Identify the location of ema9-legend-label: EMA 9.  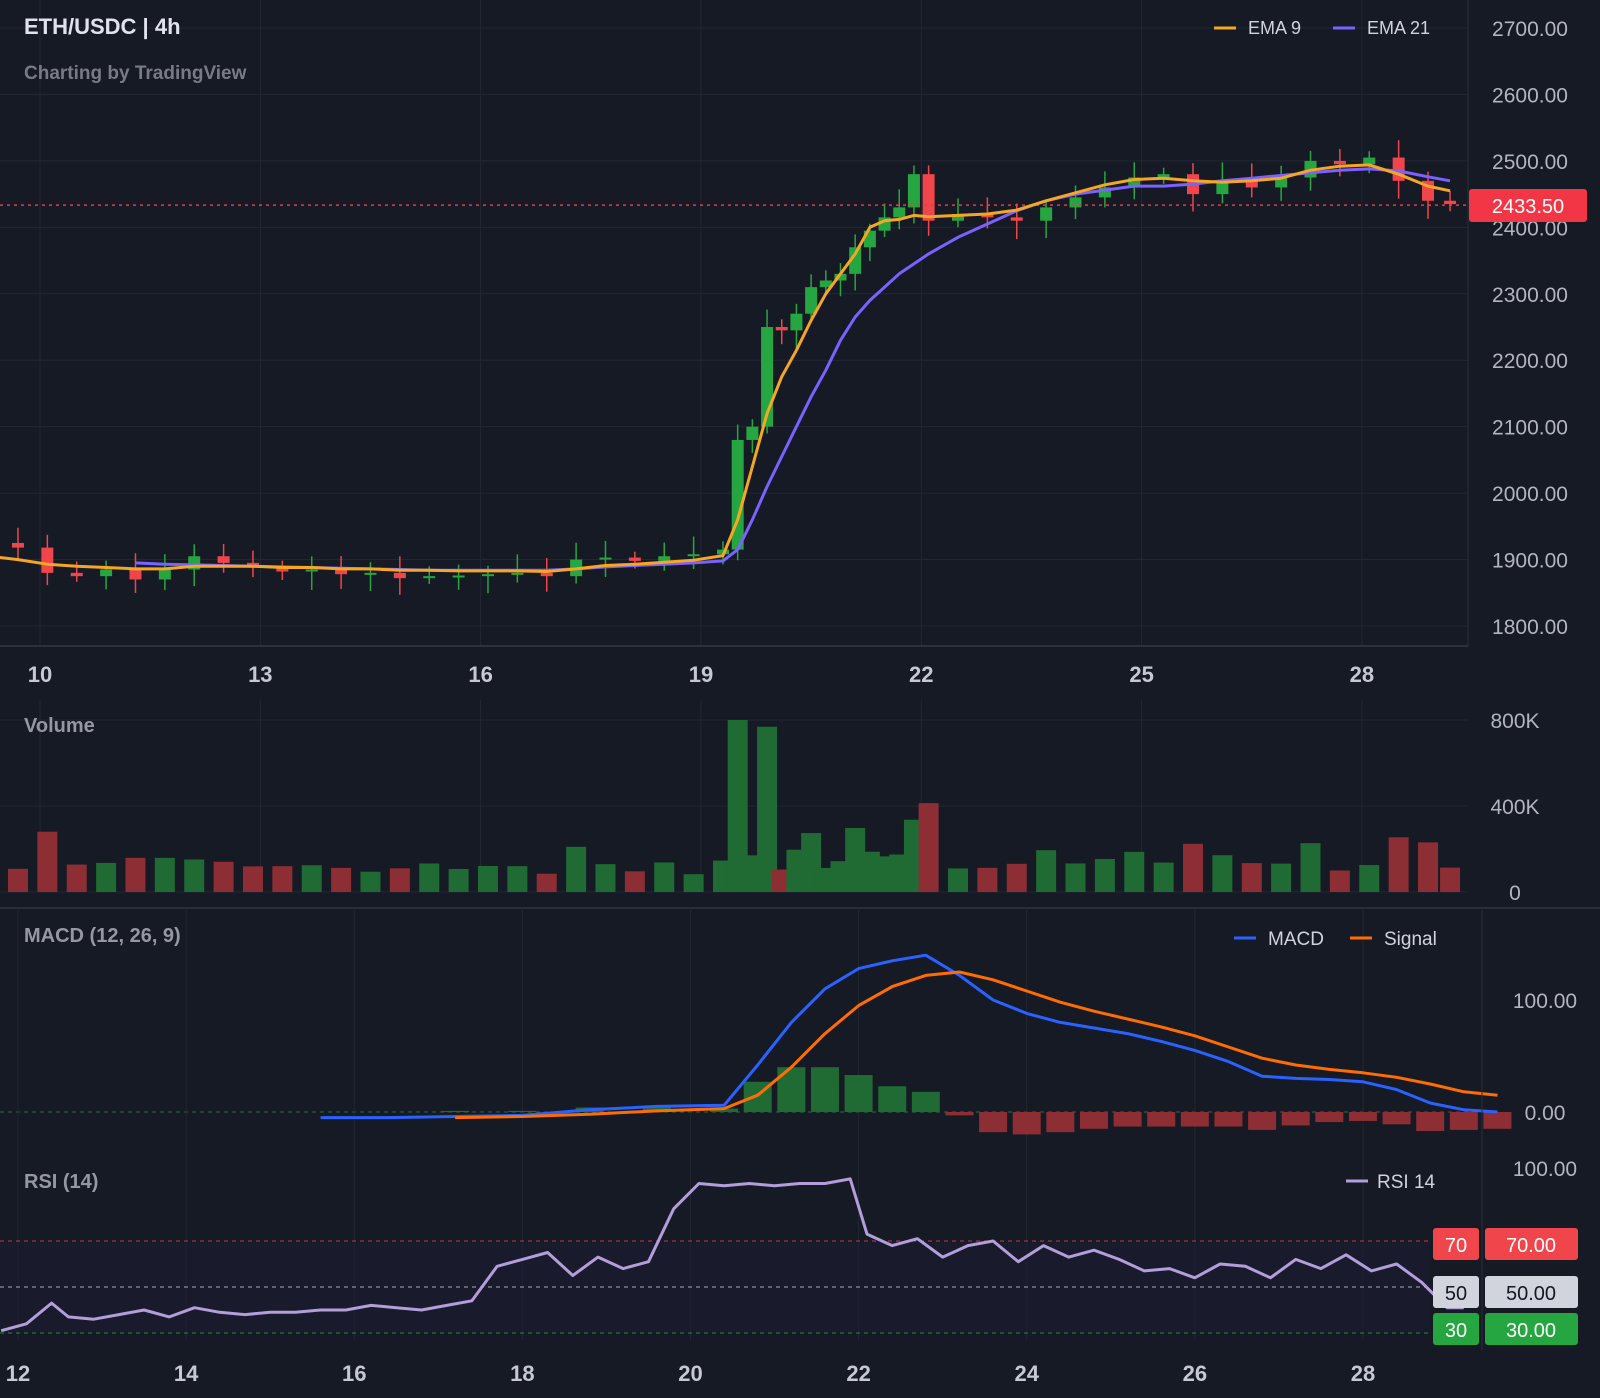
(1274, 28).